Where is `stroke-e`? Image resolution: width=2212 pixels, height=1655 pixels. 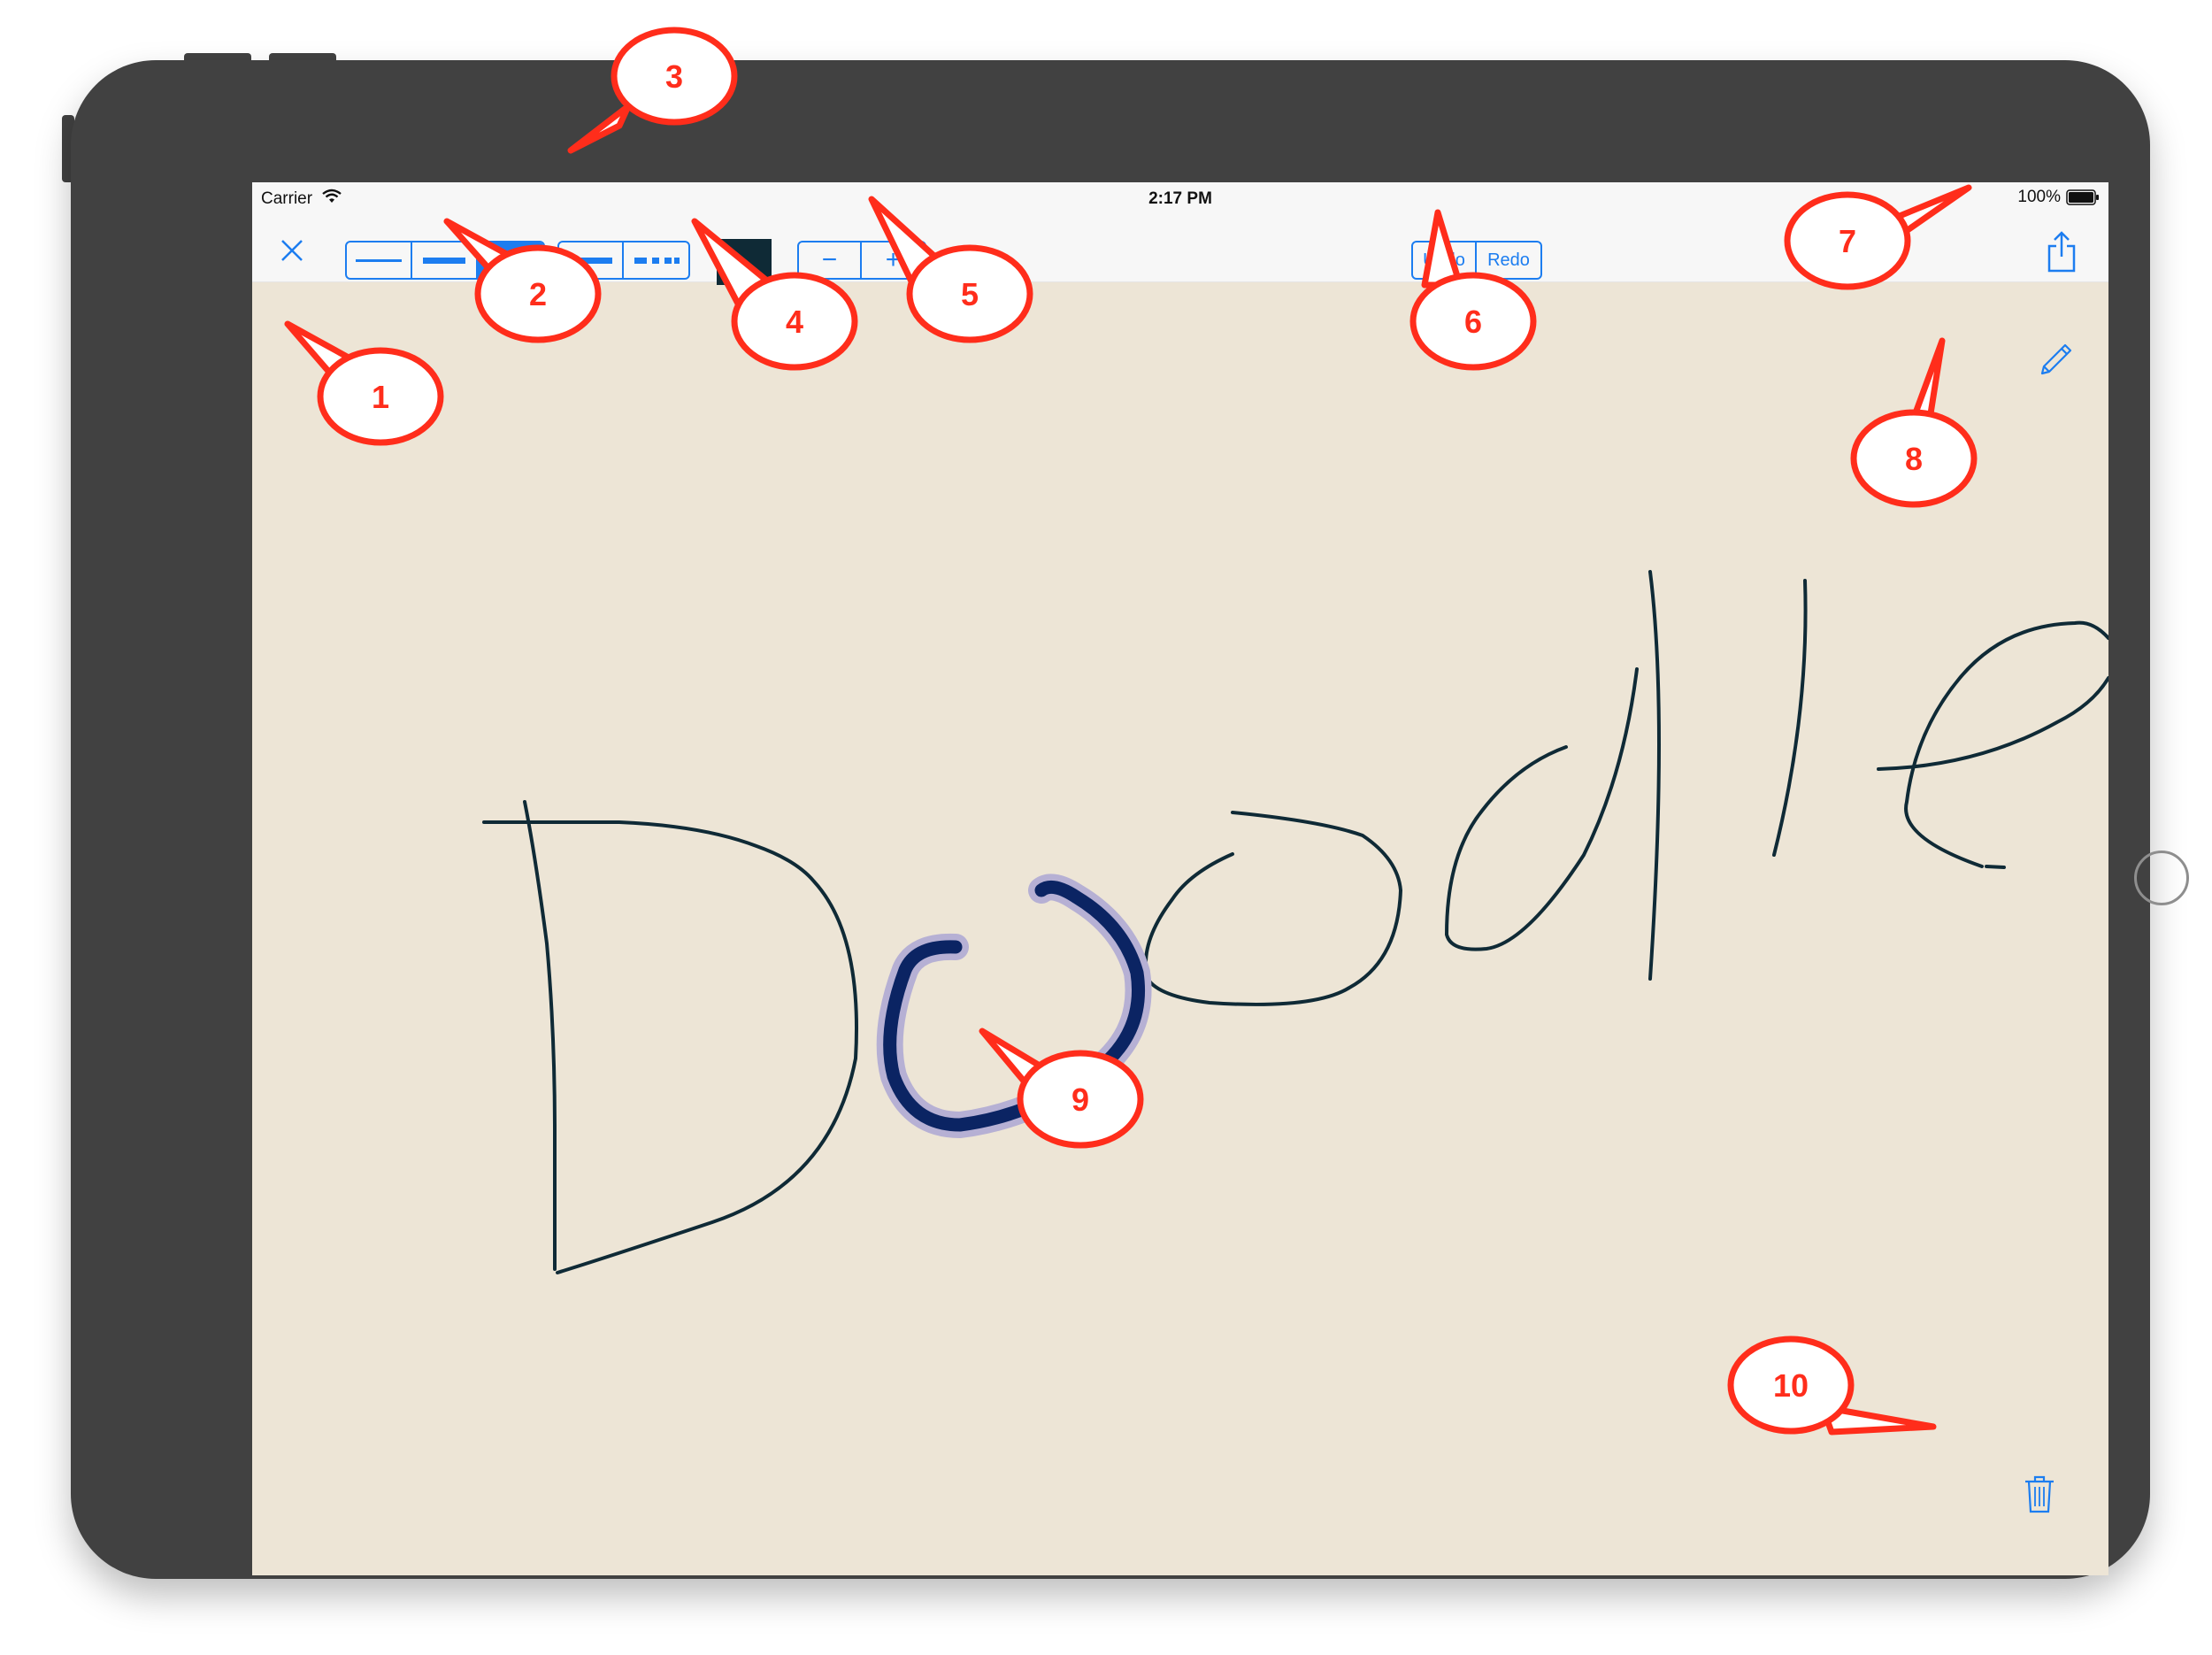
stroke-e is located at coordinates (1993, 744).